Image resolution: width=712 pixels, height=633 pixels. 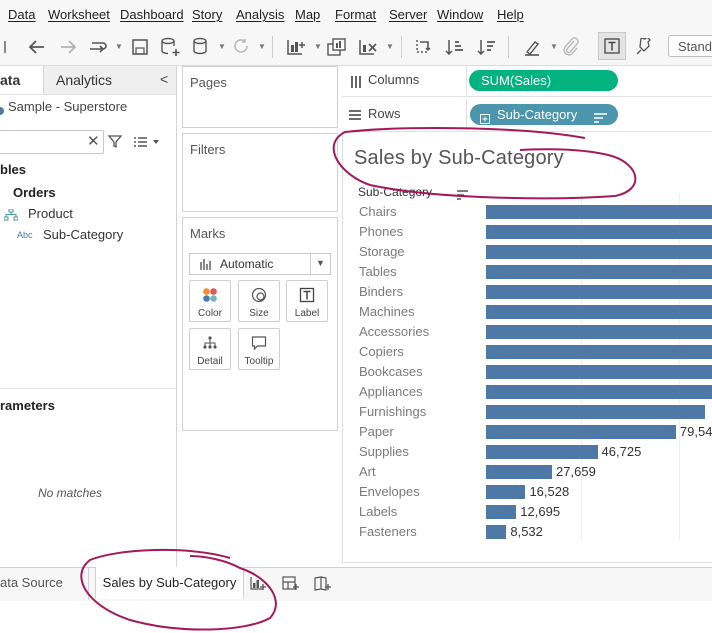 I want to click on collapse-pane-icon: <, so click(x=164, y=79).